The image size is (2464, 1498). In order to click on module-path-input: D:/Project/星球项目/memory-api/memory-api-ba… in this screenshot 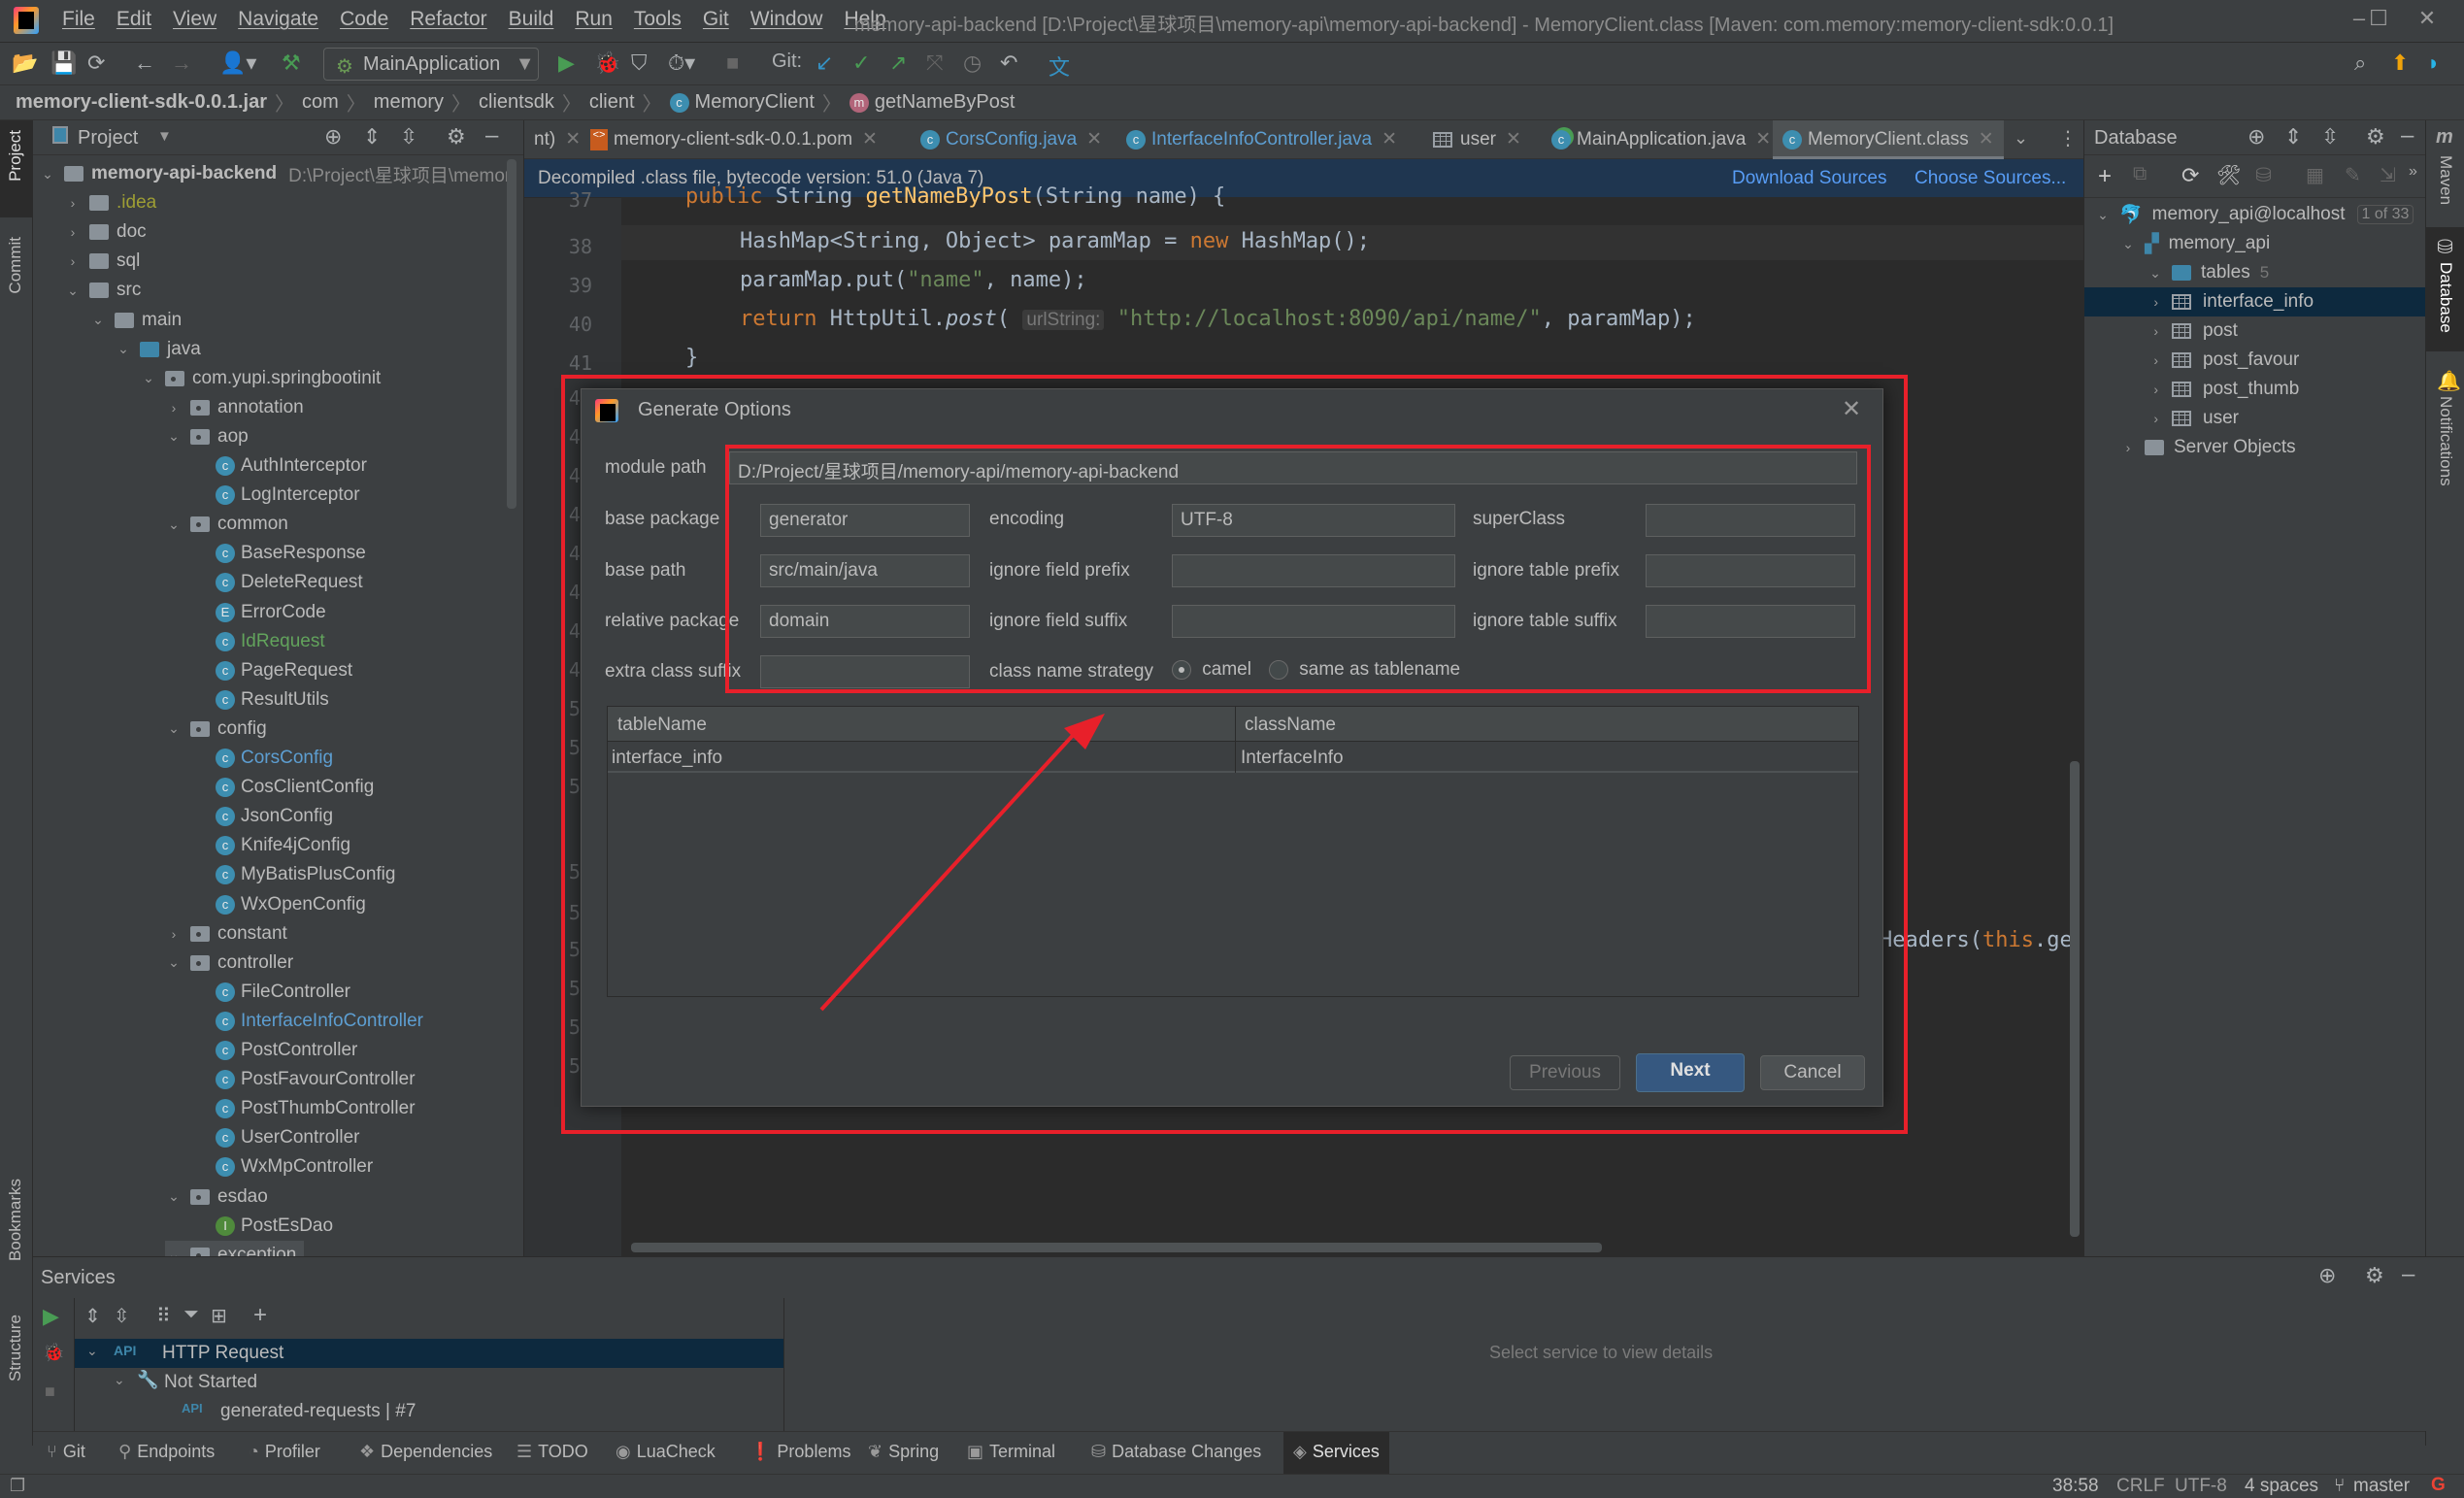, I will do `click(1293, 467)`.